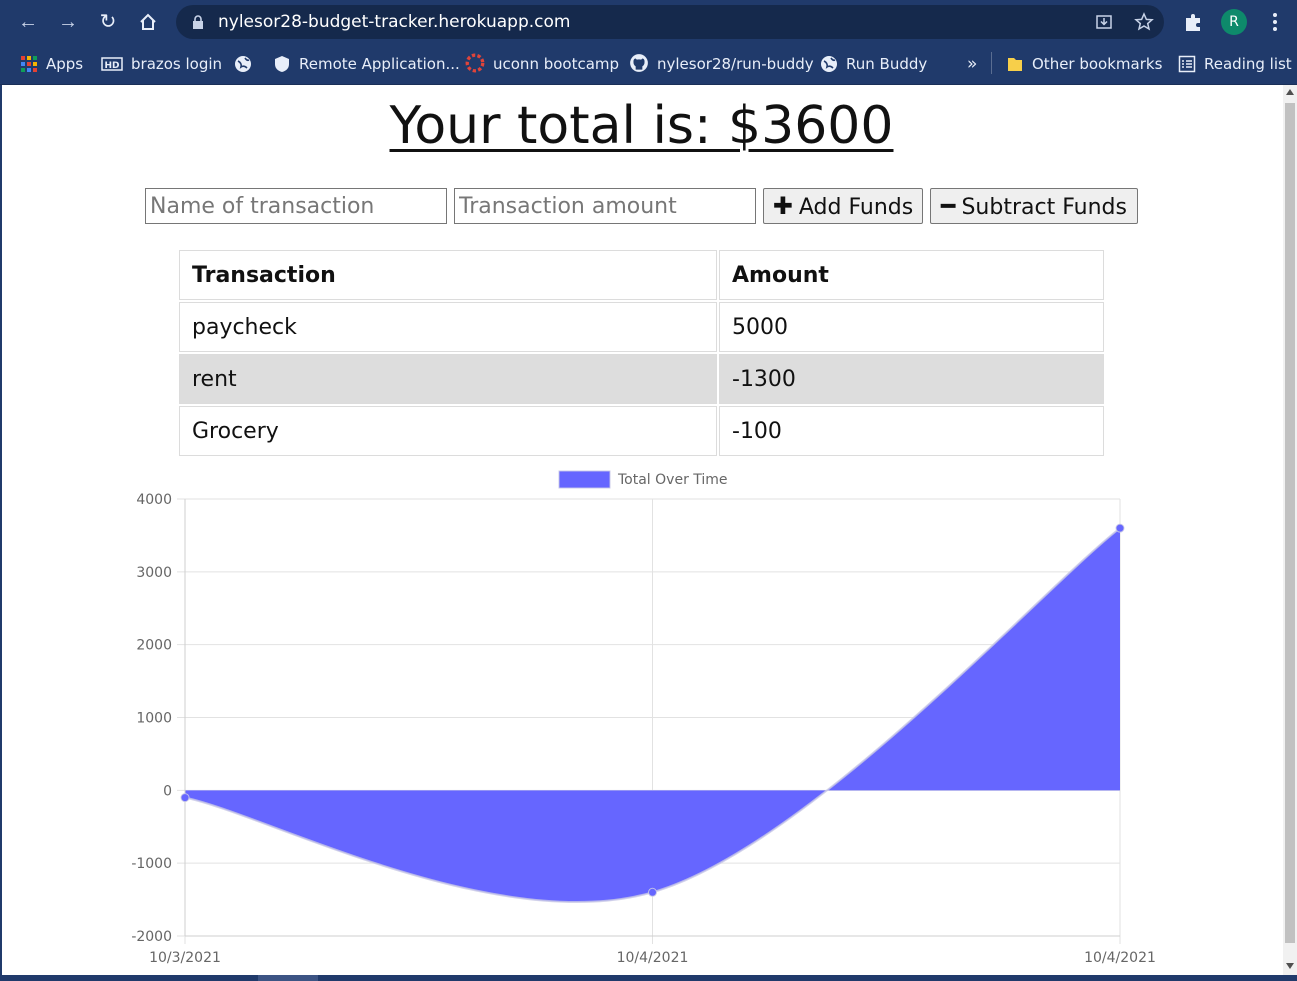 This screenshot has height=981, width=1297. I want to click on profile-avatar: R, so click(1234, 22).